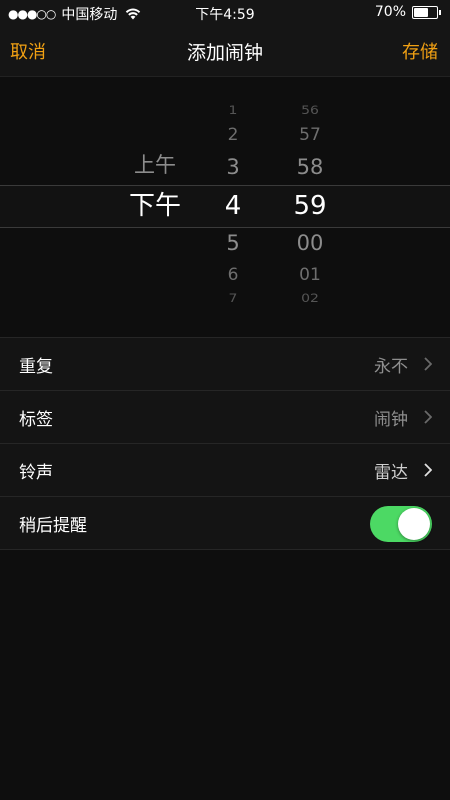 The image size is (450, 800). Describe the element at coordinates (391, 420) in the screenshot. I see `label-value: 闹钟` at that location.